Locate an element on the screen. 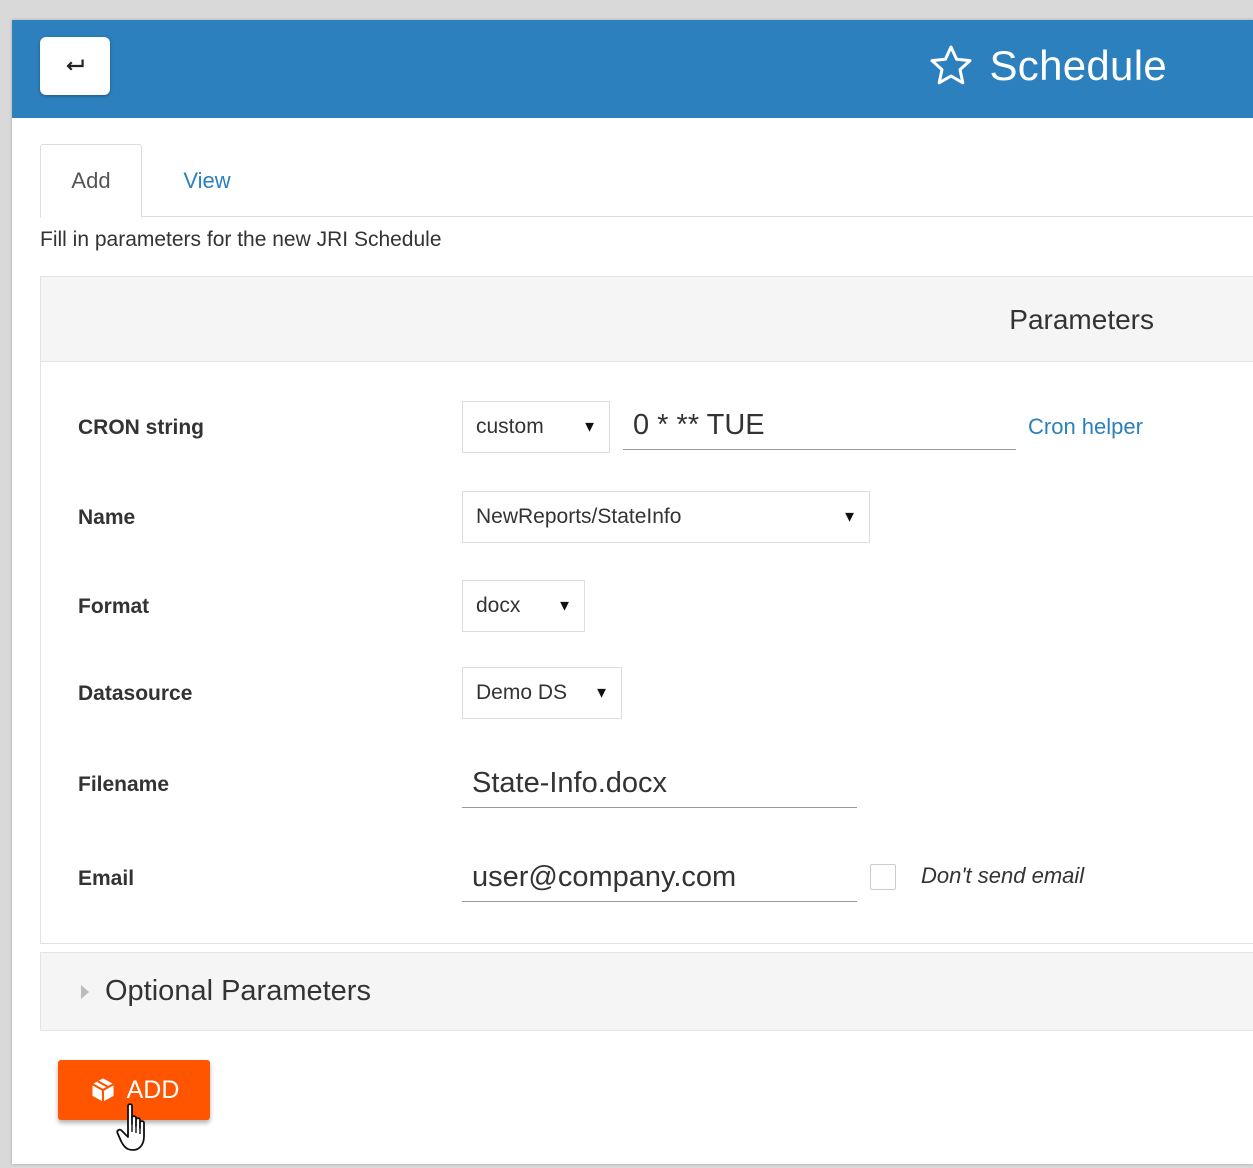 The height and width of the screenshot is (1168, 1253). datasource-value: Demo DS is located at coordinates (522, 692).